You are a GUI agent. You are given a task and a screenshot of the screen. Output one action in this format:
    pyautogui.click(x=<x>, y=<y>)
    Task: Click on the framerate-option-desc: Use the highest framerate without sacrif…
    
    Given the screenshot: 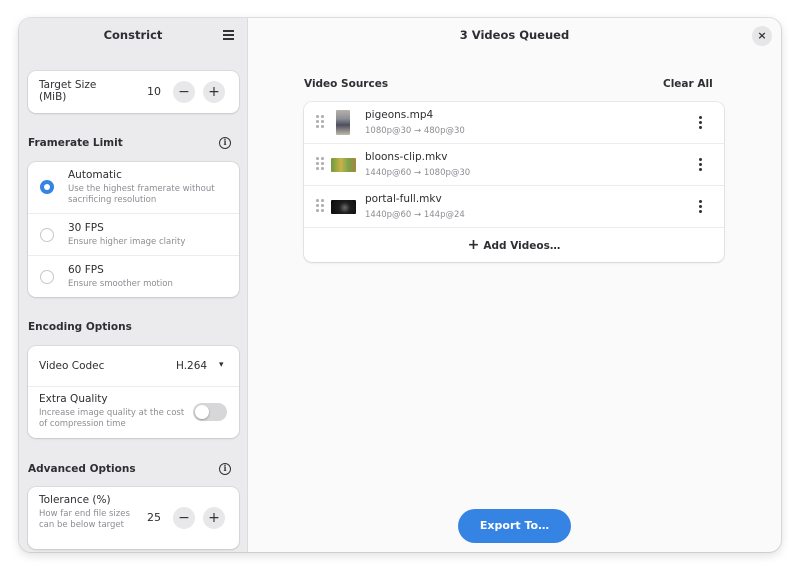 What is the action you would take?
    pyautogui.click(x=141, y=194)
    